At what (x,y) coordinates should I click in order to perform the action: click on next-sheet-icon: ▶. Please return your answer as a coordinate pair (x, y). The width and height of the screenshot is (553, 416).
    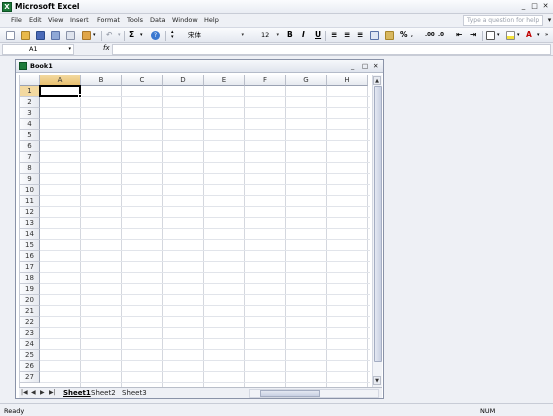
    Looking at the image, I should click on (42, 392).